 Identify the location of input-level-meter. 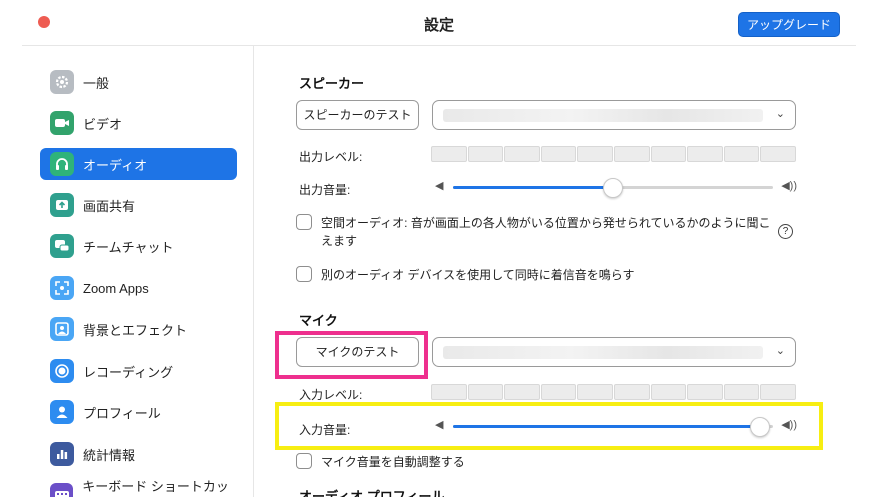
(613, 392).